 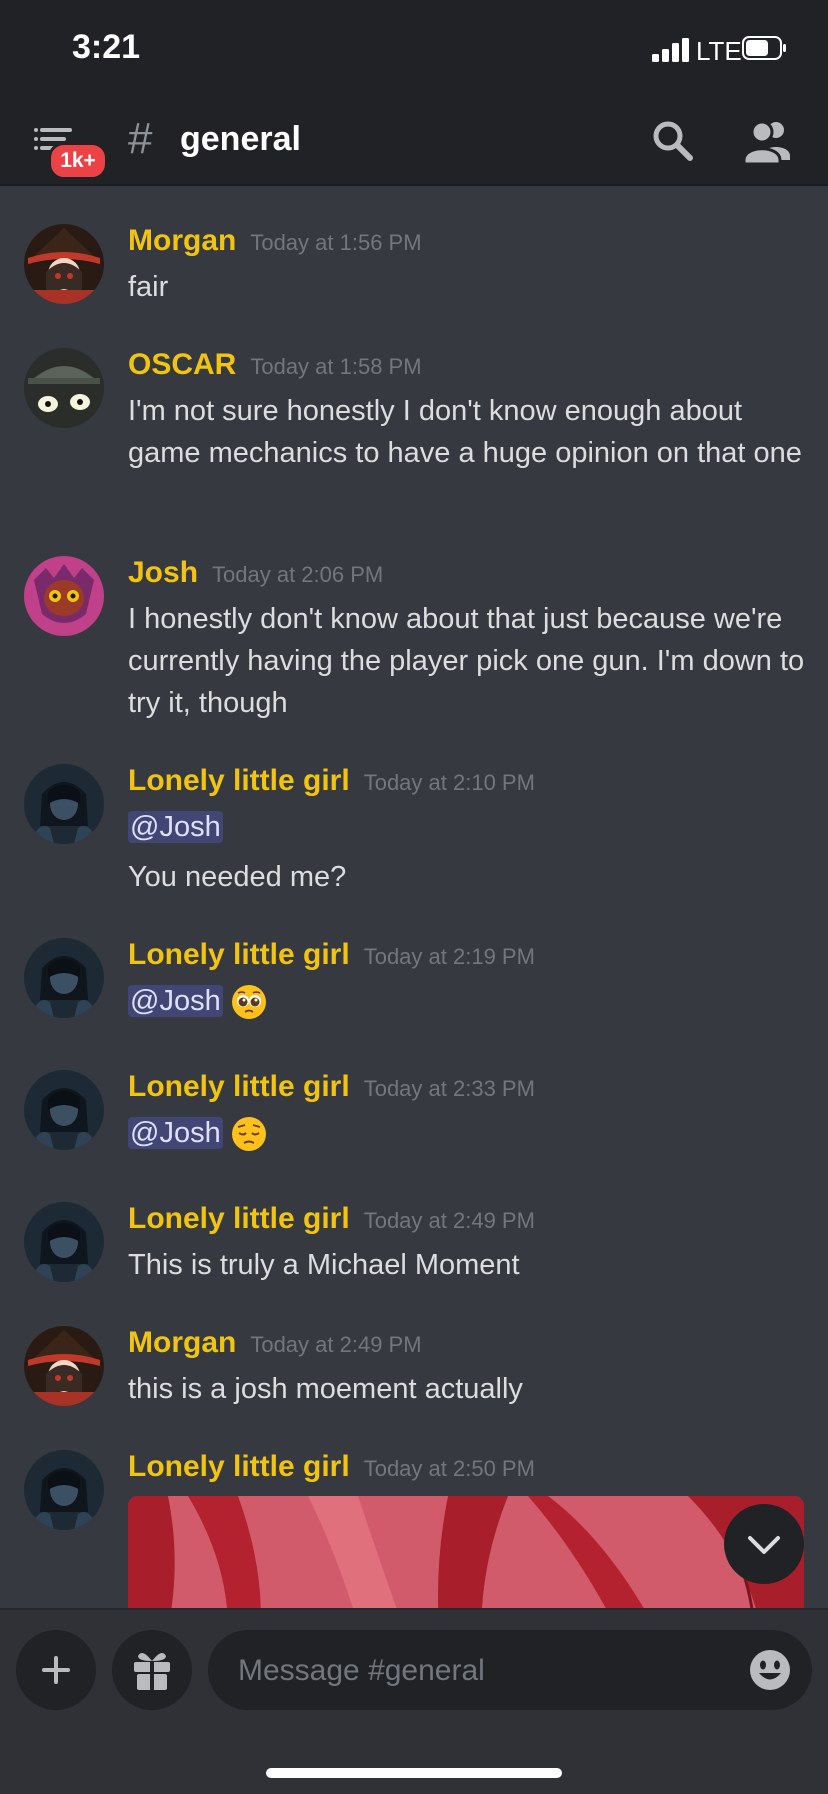 I want to click on message-timestamp: Today at 2:06 PM, so click(x=298, y=574).